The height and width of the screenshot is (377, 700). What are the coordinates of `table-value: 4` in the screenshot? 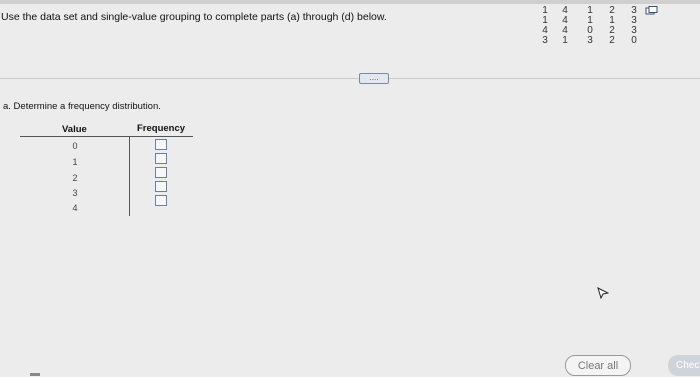 It's located at (75, 208).